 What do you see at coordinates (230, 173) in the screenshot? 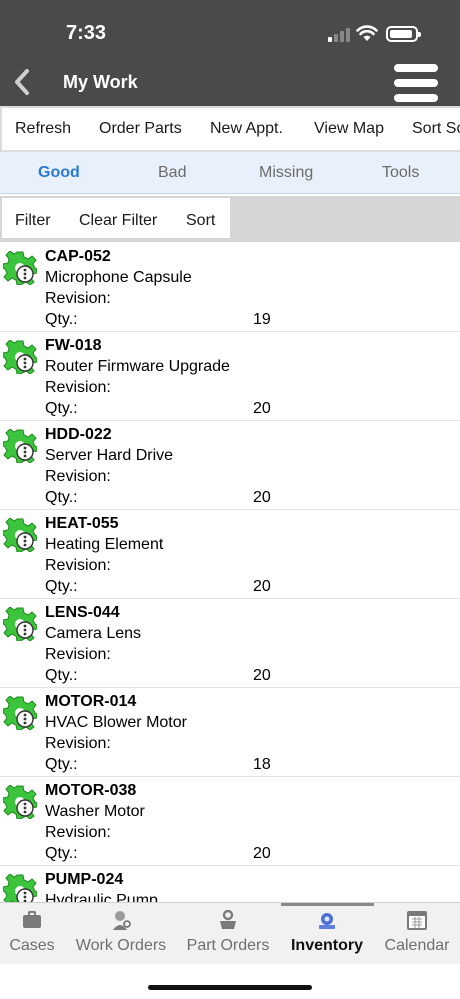
I see `inventory-tabs: Good Bad Missing Tools` at bounding box center [230, 173].